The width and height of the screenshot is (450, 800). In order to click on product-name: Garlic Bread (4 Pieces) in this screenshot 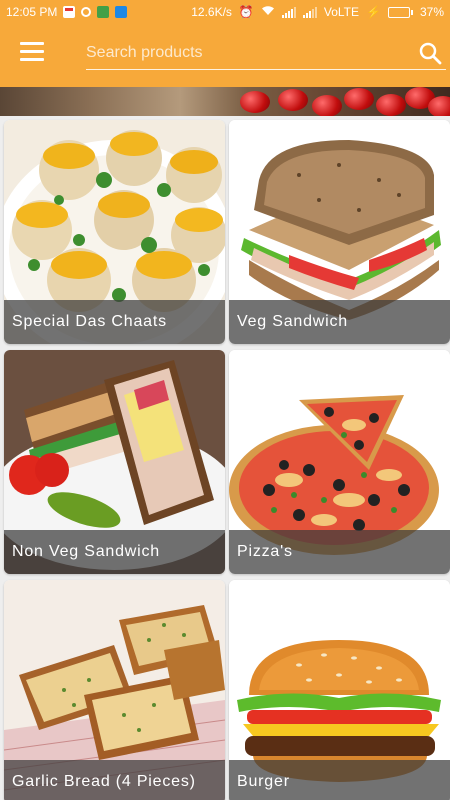, I will do `click(114, 780)`.